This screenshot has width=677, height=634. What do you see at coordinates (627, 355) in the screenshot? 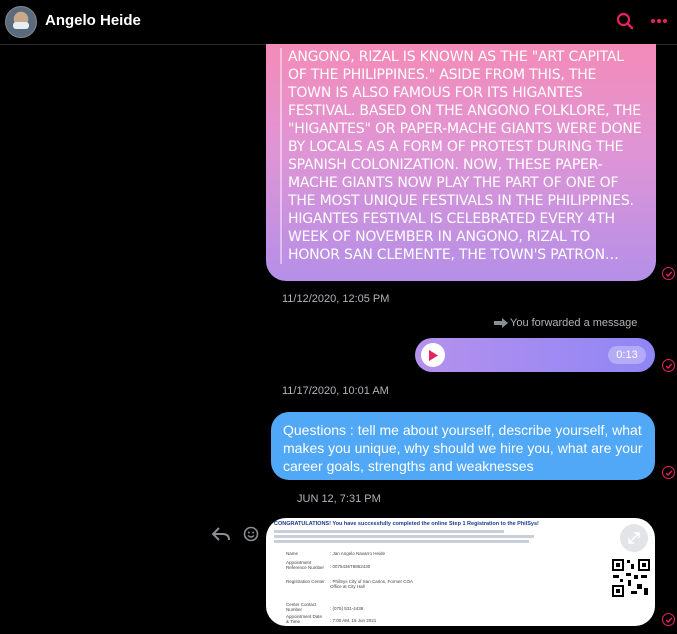
I see `audio-duration: 0:13` at bounding box center [627, 355].